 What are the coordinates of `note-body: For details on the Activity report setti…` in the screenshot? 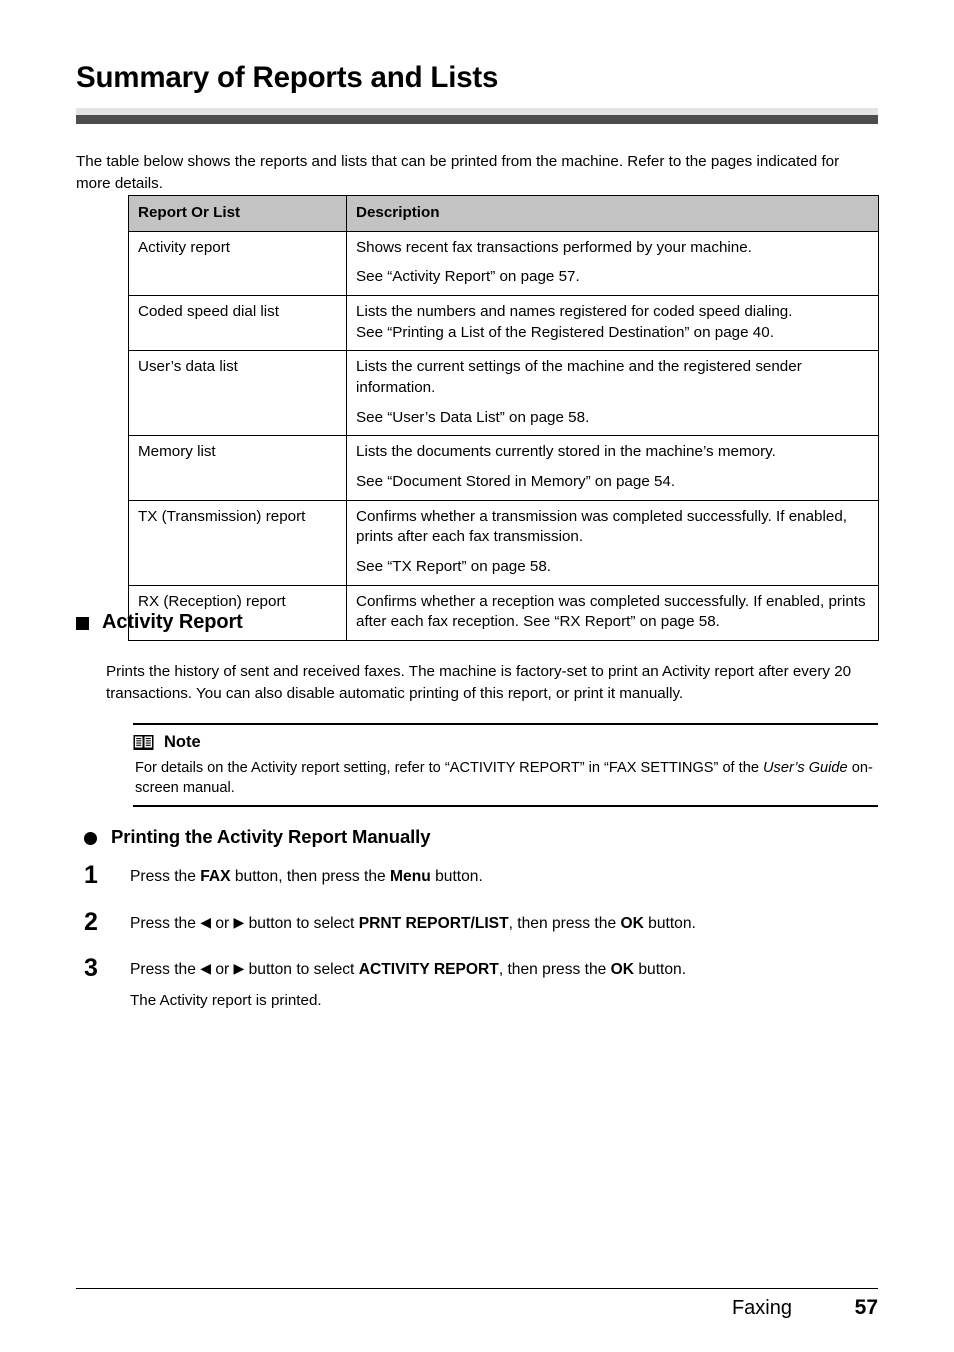 It's located at (505, 778).